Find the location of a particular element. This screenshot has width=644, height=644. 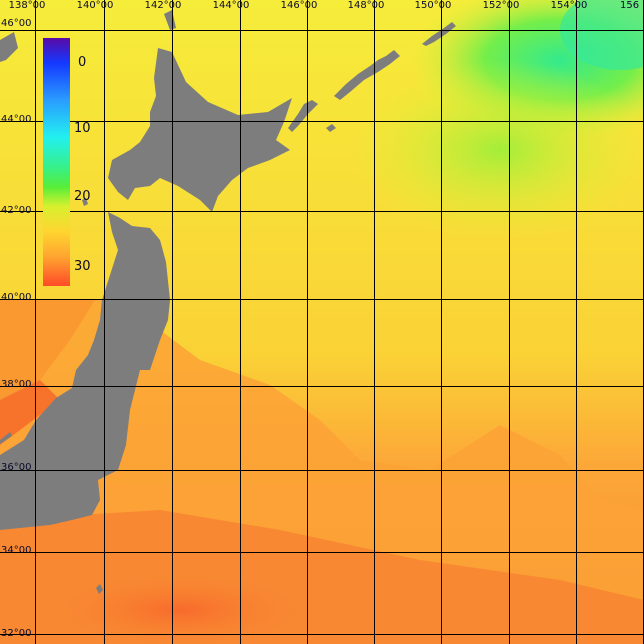

colorbar-tick-label: 20 is located at coordinates (82, 196).